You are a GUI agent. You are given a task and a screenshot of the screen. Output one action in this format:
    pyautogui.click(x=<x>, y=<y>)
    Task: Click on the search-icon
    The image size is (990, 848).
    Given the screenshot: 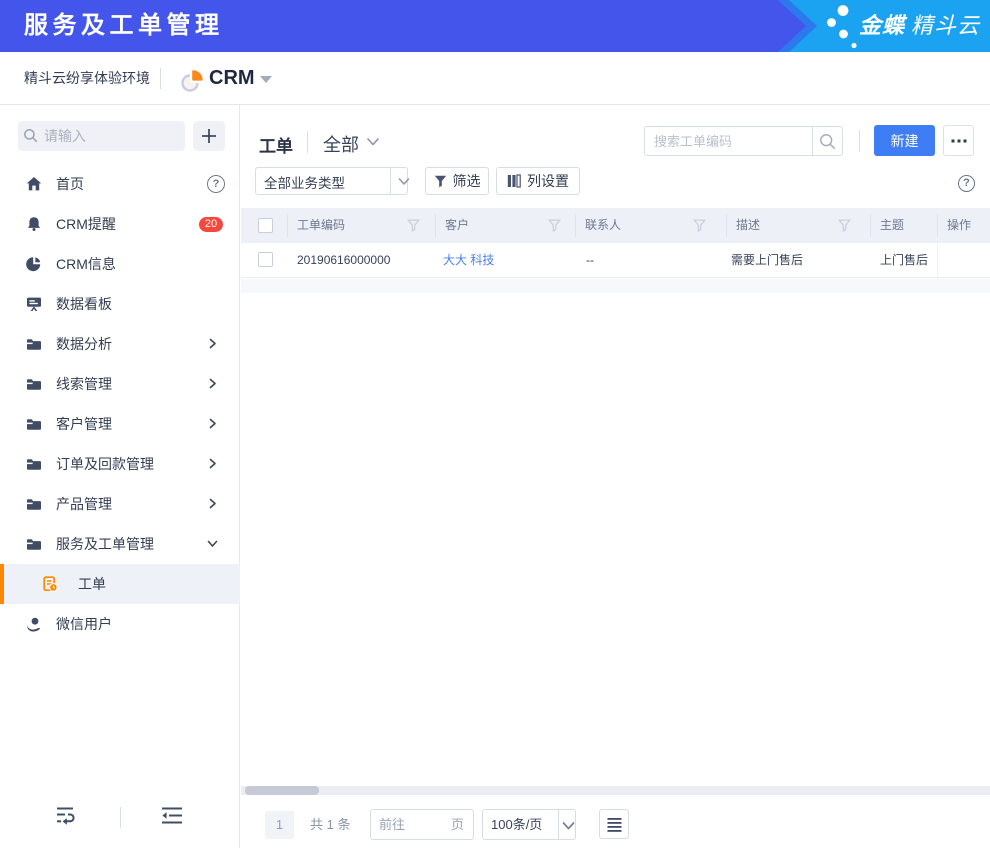 What is the action you would take?
    pyautogui.click(x=828, y=141)
    